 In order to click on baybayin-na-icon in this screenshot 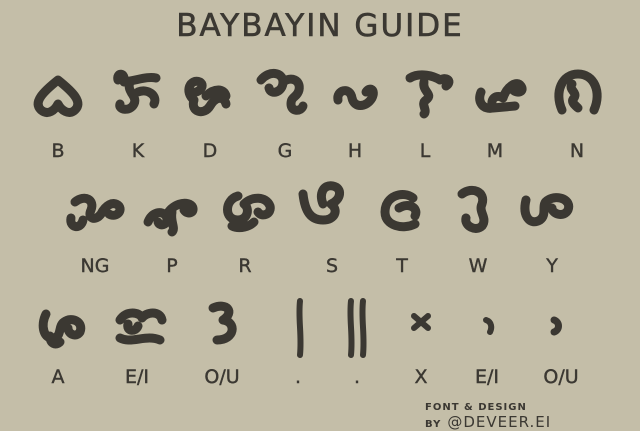, I will do `click(578, 92)`.